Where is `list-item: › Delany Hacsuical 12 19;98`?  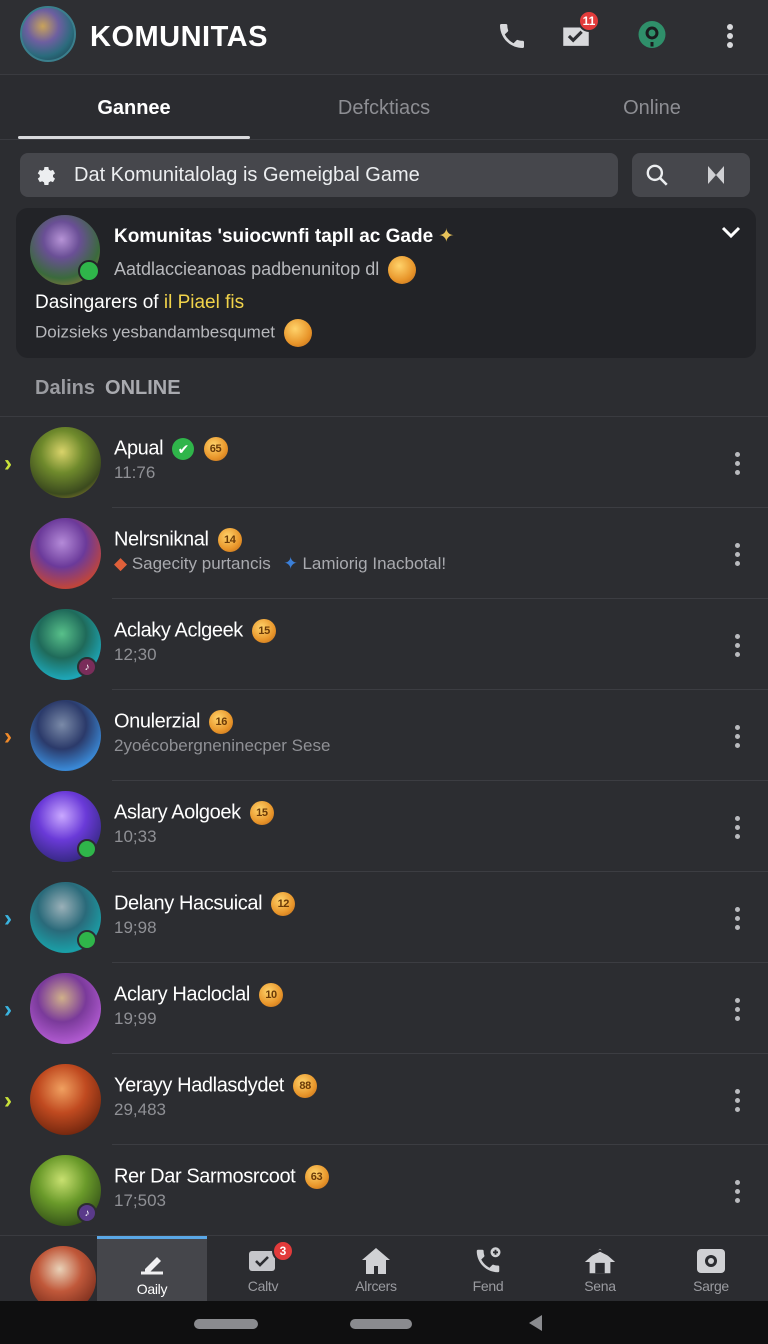
list-item: › Delany Hacsuical 12 19;98 is located at coordinates (384, 917).